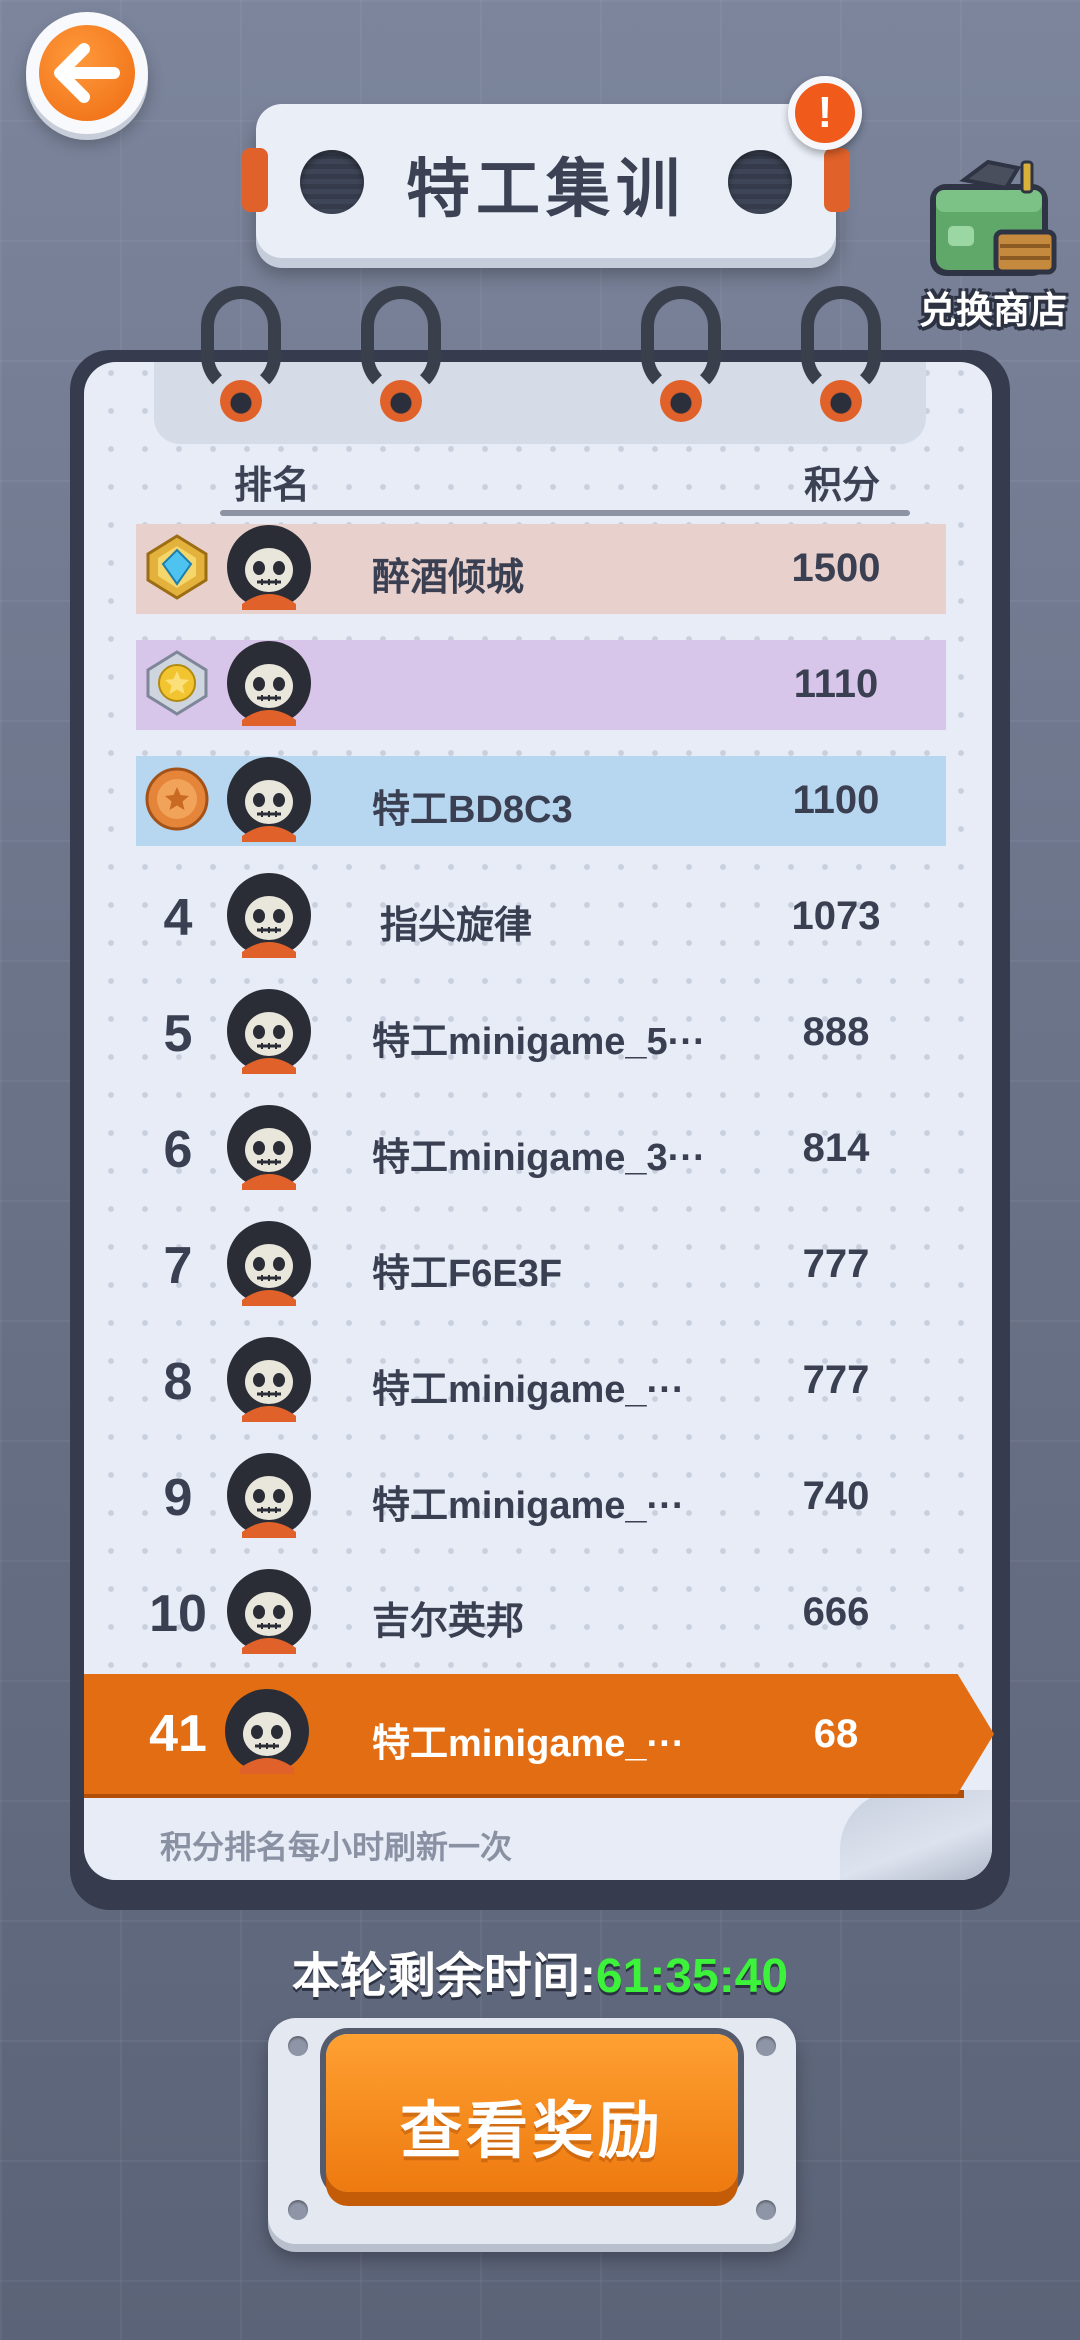 The width and height of the screenshot is (1080, 2340). Describe the element at coordinates (836, 1734) in the screenshot. I see `my-player-score: 68` at that location.